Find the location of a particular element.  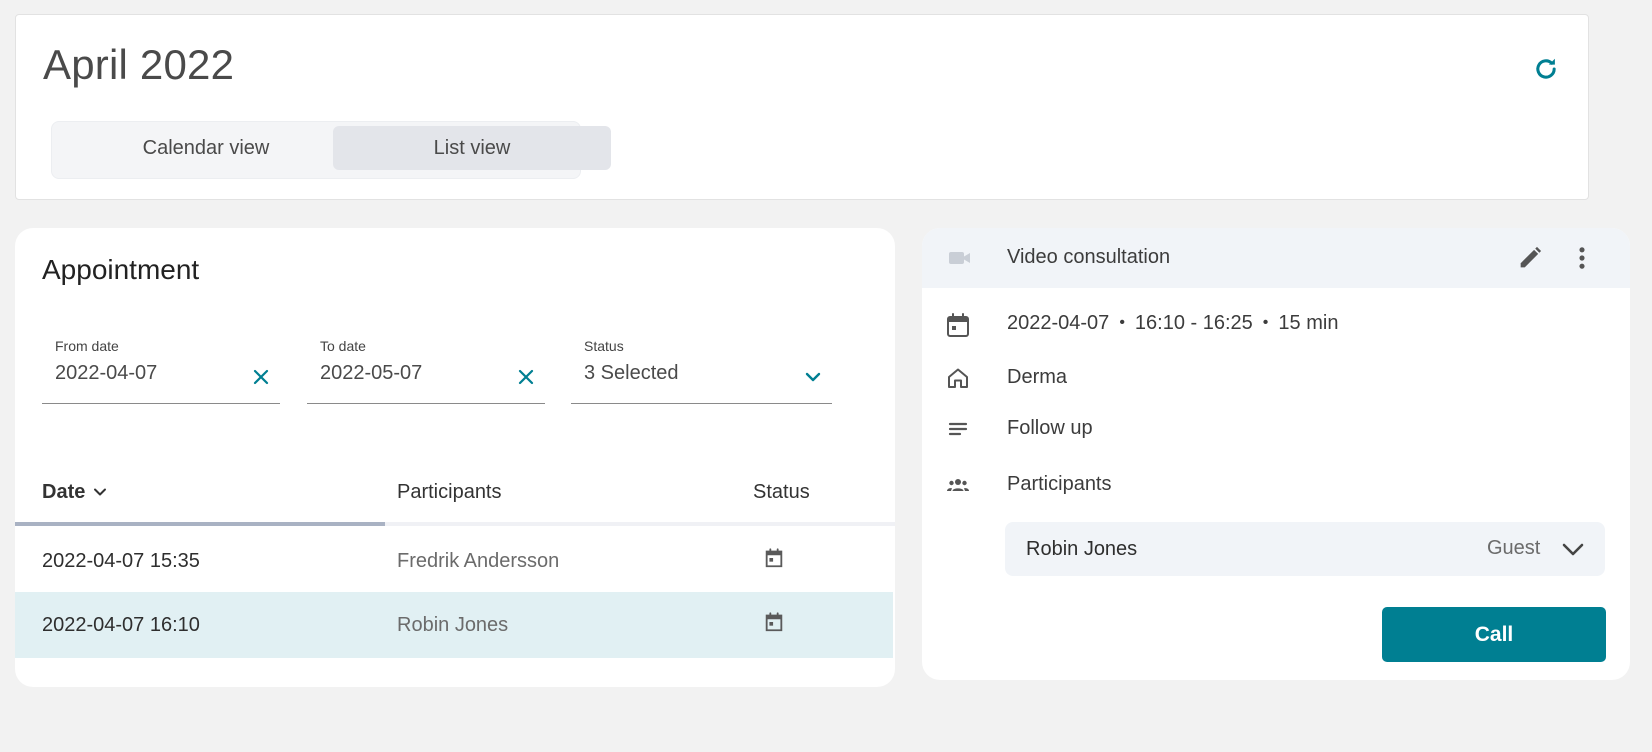

column-header-date: Date is located at coordinates (74, 492).